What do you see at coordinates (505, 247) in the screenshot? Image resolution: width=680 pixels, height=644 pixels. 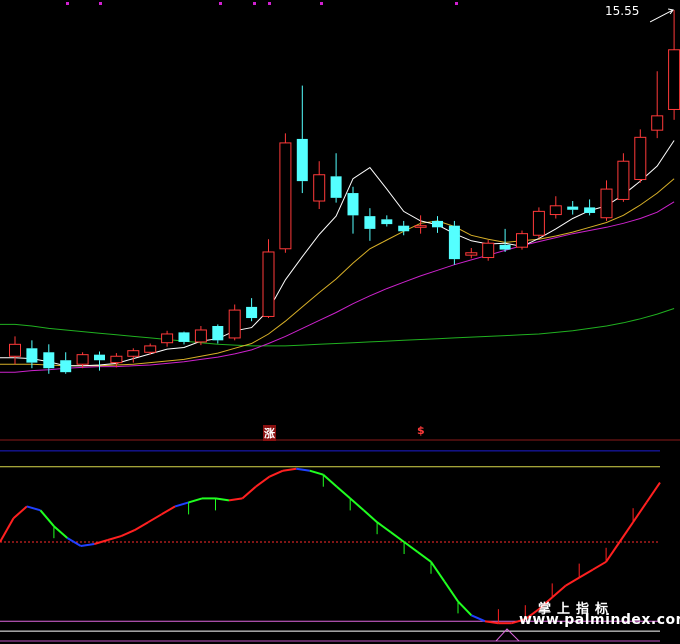 I see `candle-29-body` at bounding box center [505, 247].